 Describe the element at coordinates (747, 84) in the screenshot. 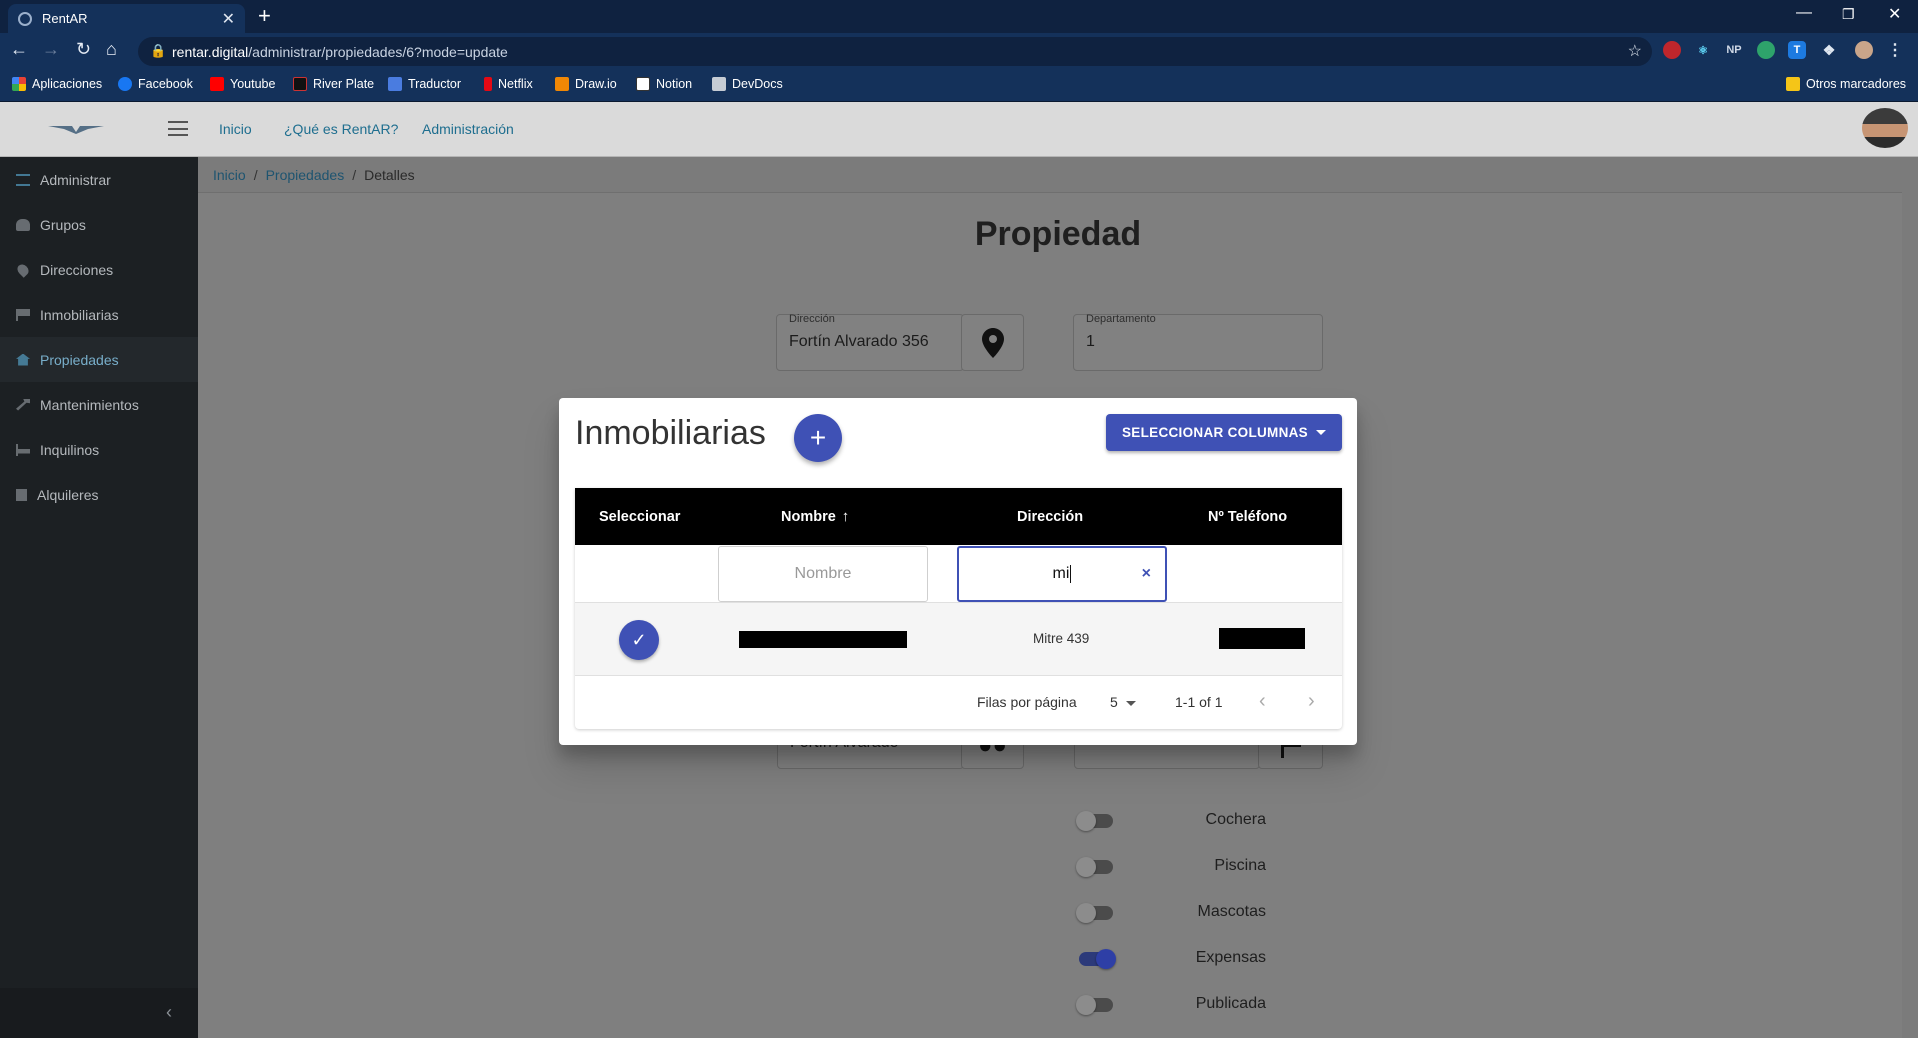

I see `bookmark-devdocs: DevDocs` at that location.